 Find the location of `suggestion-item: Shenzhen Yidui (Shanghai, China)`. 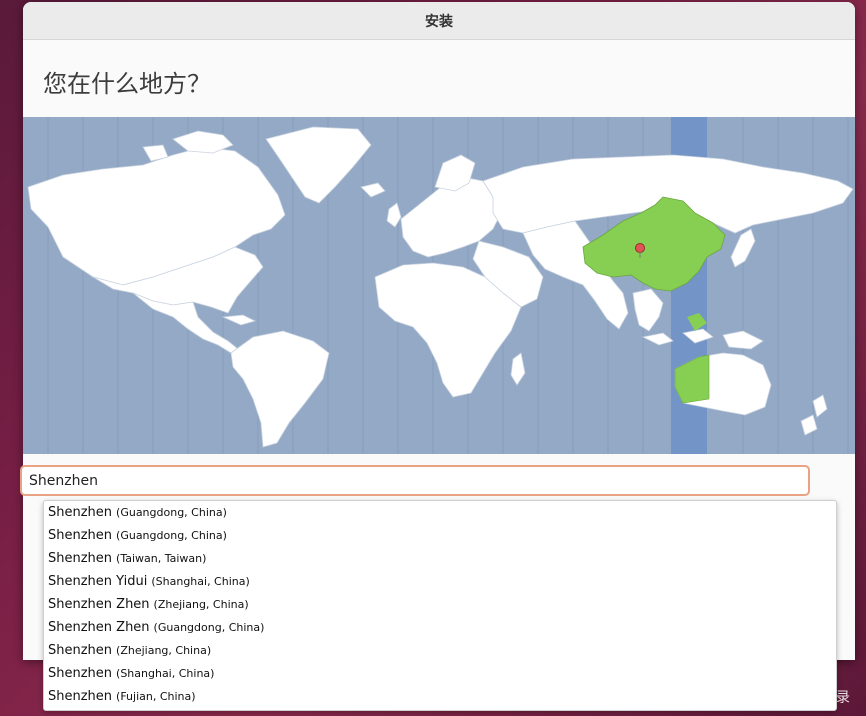

suggestion-item: Shenzhen Yidui (Shanghai, China) is located at coordinates (440, 581).